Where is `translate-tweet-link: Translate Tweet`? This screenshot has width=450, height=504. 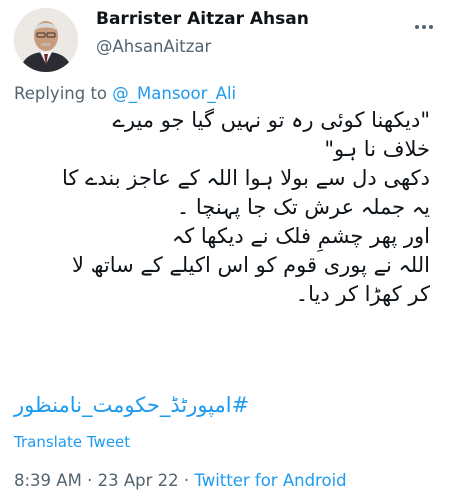 translate-tweet-link: Translate Tweet is located at coordinates (72, 442).